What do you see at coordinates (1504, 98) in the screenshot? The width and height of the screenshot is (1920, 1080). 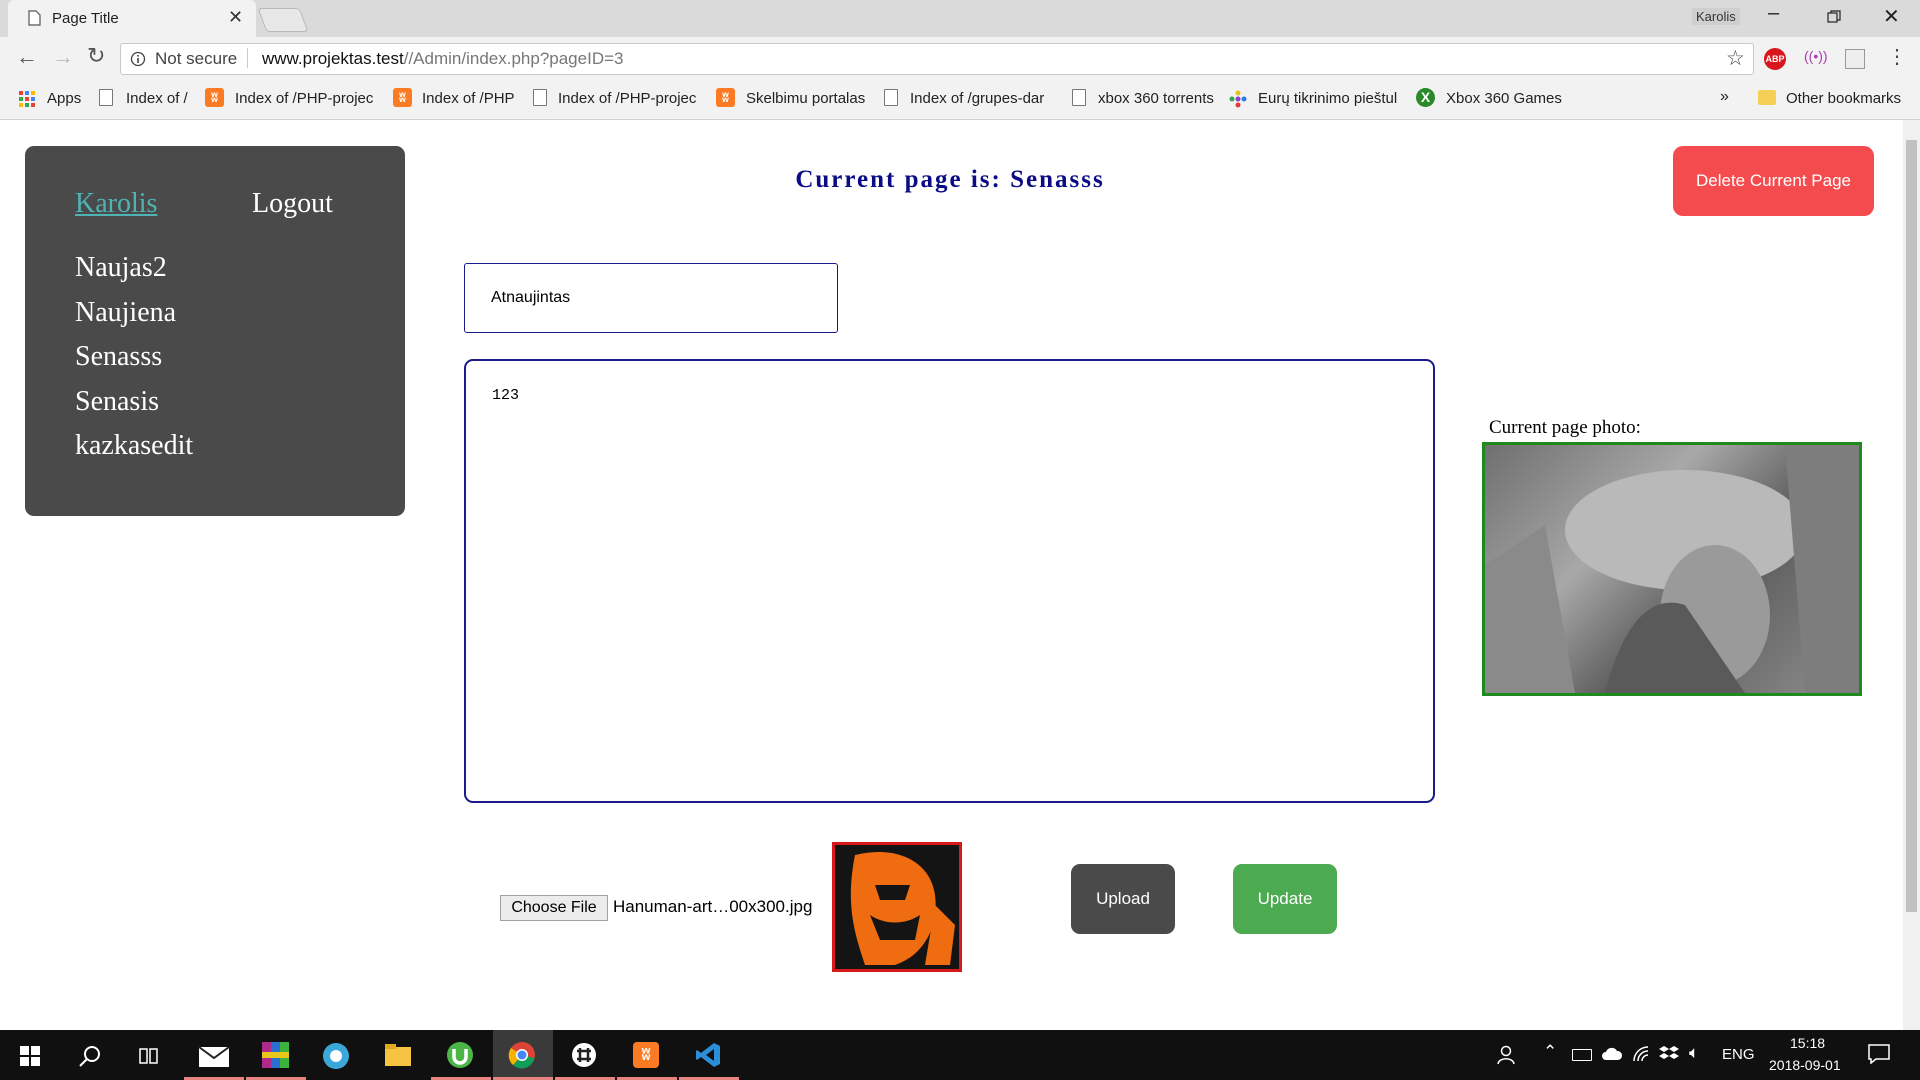 I see `bookmark-xbox-games: Xbox 360 Games` at bounding box center [1504, 98].